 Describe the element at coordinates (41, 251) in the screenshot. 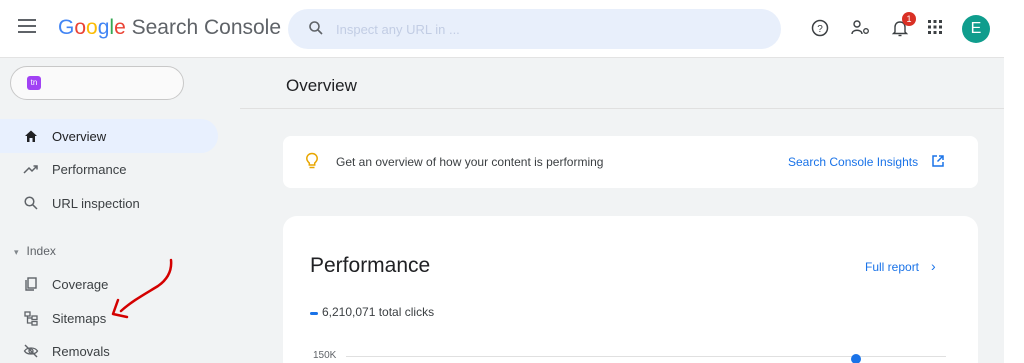

I see `section-label: Index` at that location.